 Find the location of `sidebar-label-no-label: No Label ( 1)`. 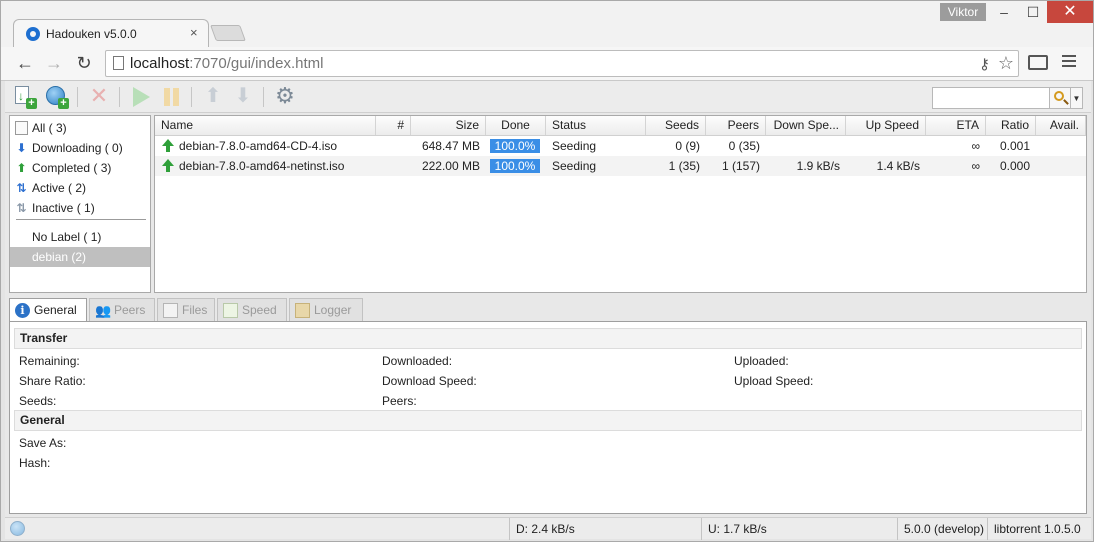

sidebar-label-no-label: No Label ( 1) is located at coordinates (80, 237).